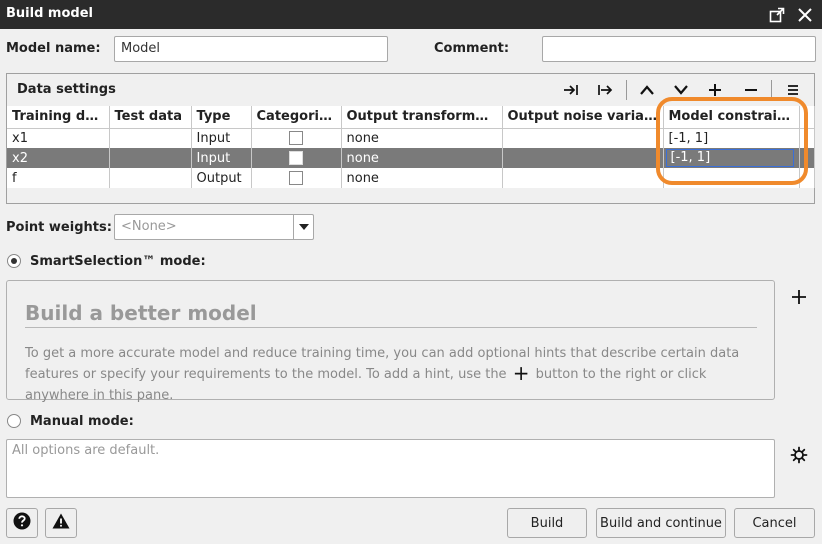  What do you see at coordinates (390, 468) in the screenshot?
I see `manual-options-pane: All options are default.` at bounding box center [390, 468].